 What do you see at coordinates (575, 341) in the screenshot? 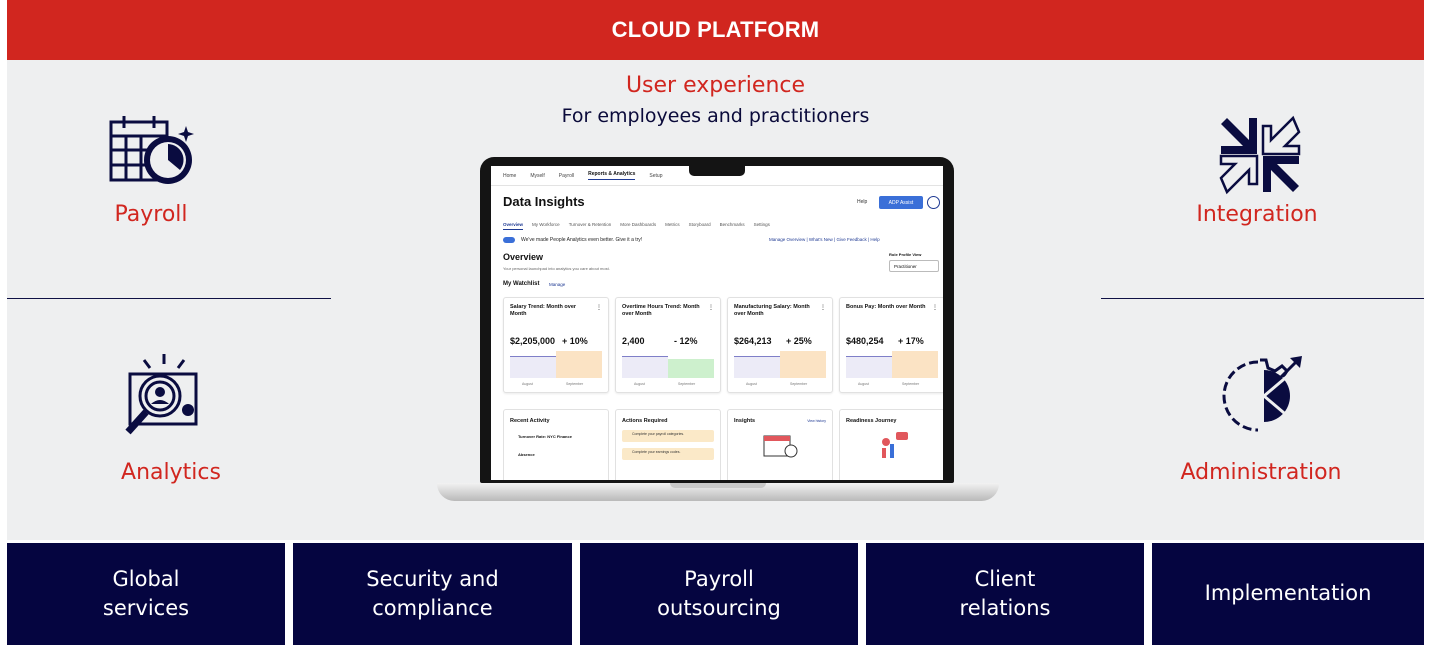
I see `card-change: + 10%` at bounding box center [575, 341].